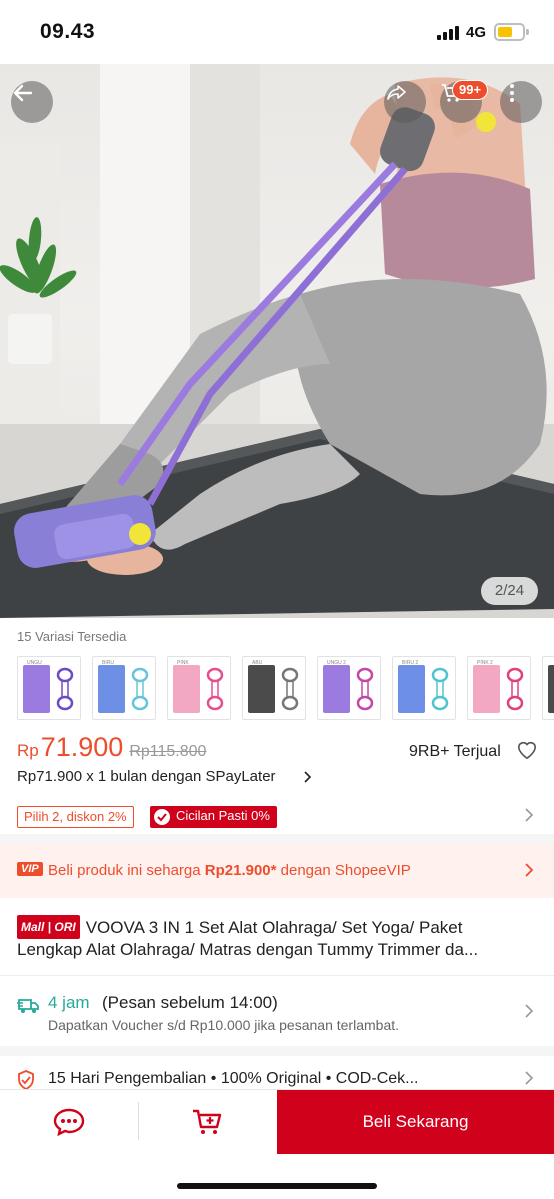  Describe the element at coordinates (190, 1002) in the screenshot. I see `delivery-cutoff: (Pesan sebelum 14:00)` at that location.